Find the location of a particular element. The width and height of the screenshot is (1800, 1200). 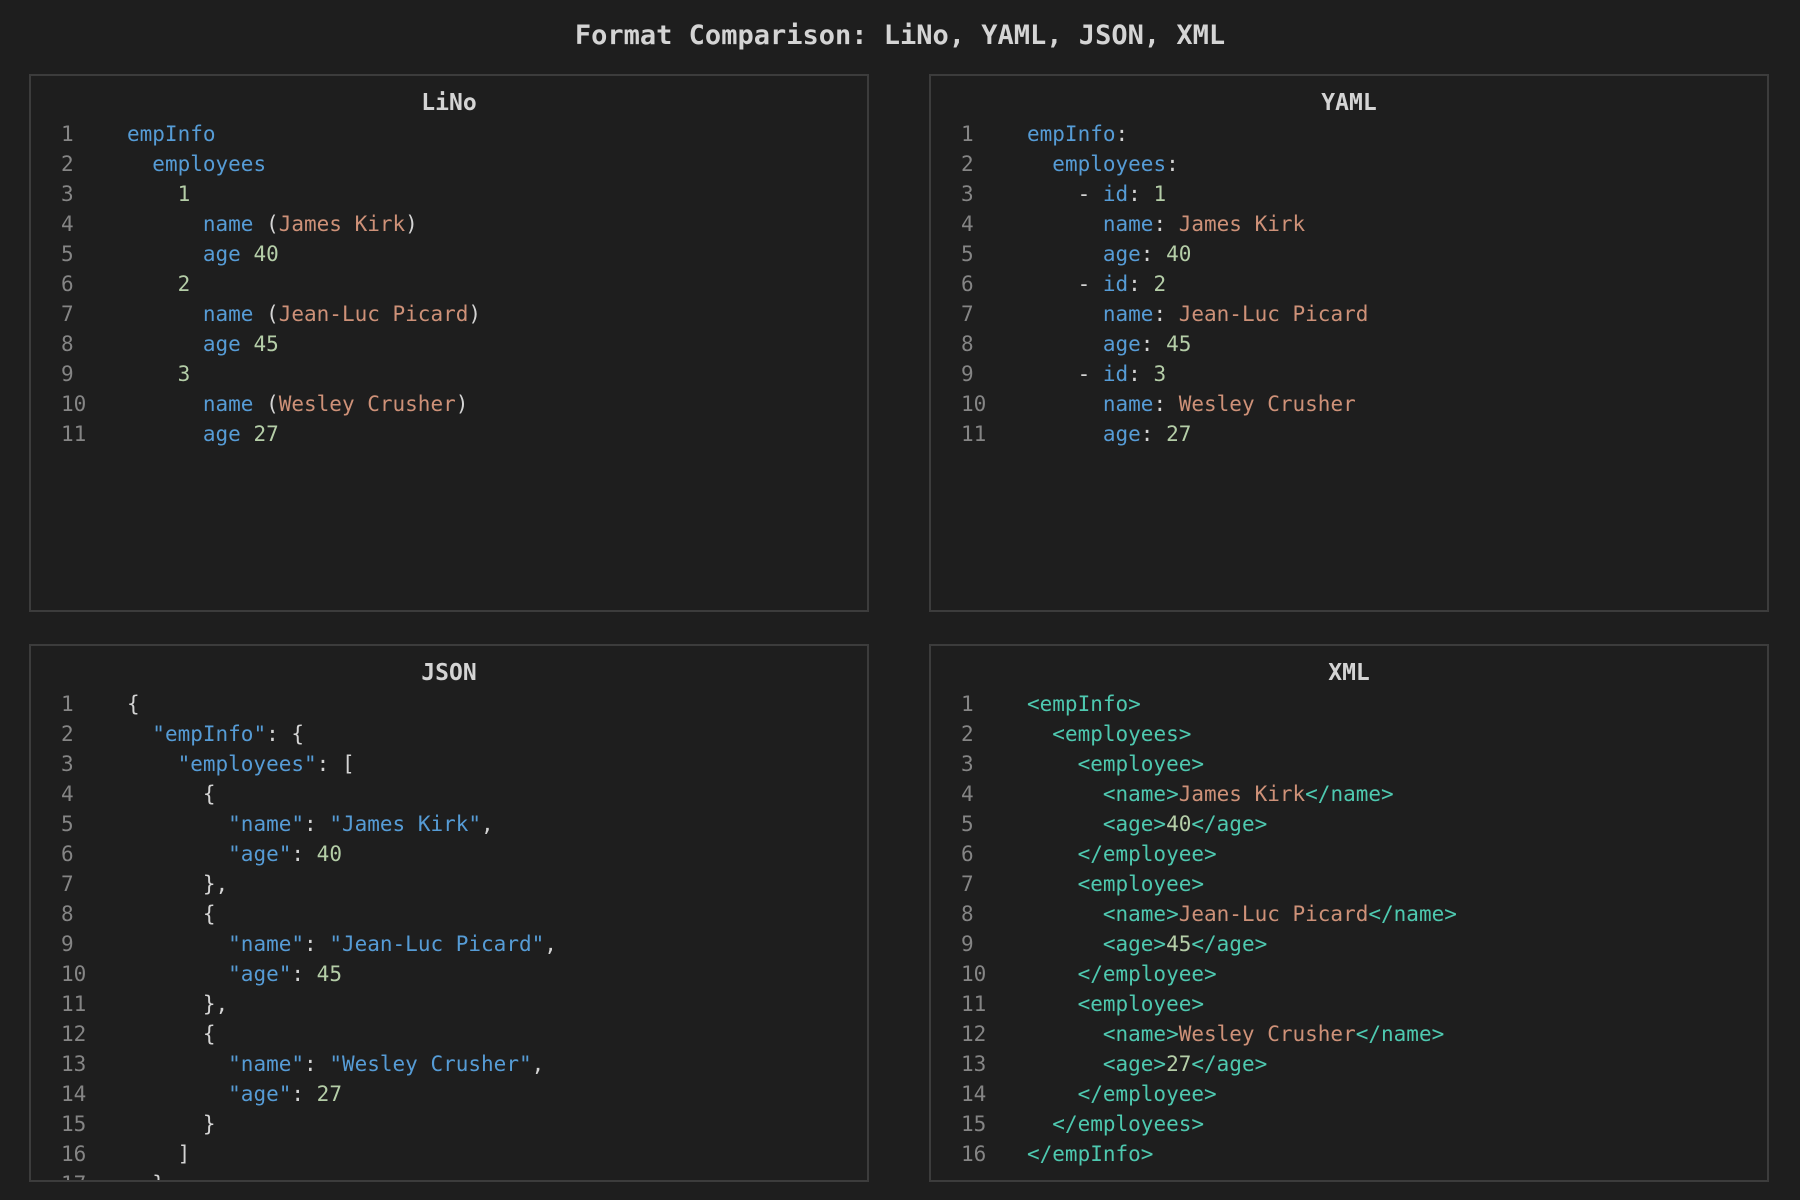

code-line: 5 "name": "James Kirk", is located at coordinates (449, 824).